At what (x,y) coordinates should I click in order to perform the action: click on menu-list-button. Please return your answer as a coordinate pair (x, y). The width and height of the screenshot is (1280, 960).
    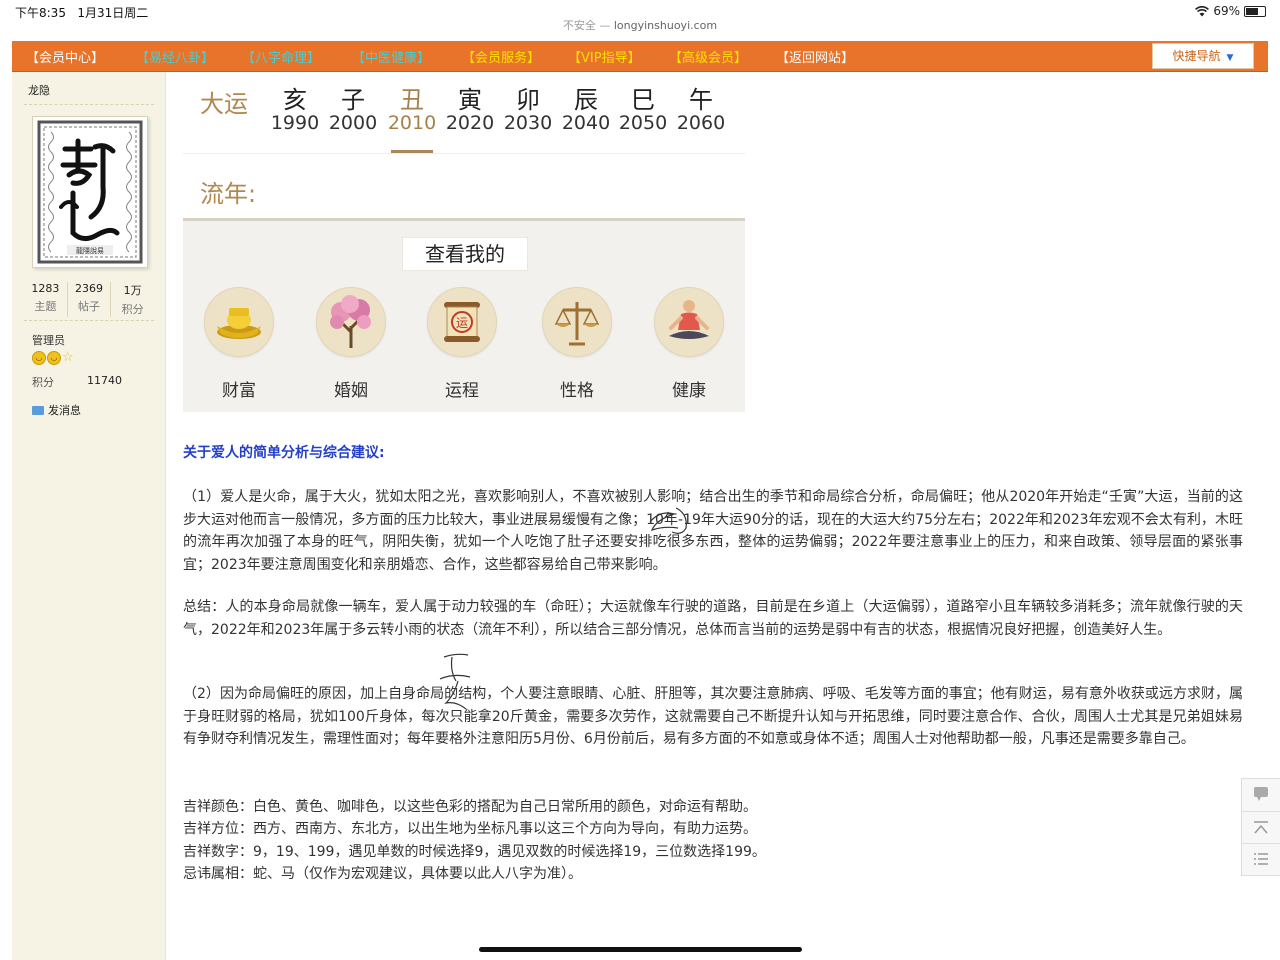
    Looking at the image, I should click on (1261, 859).